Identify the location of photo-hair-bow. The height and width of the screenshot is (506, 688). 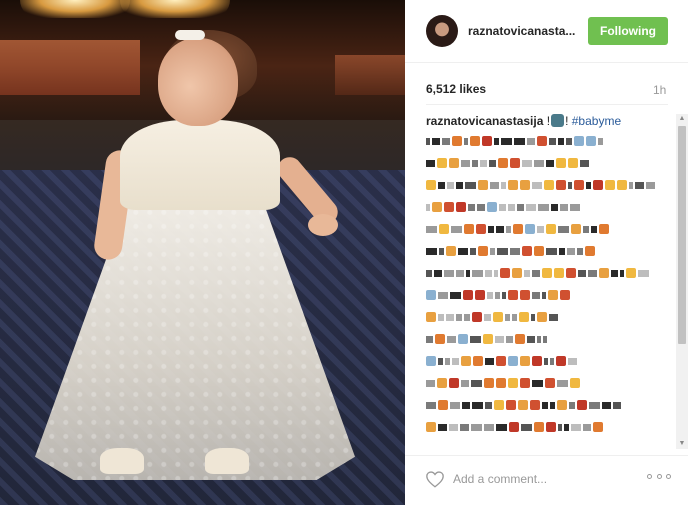
(190, 35).